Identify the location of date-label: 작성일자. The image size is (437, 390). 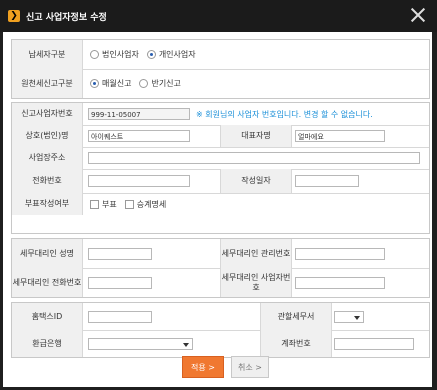
(256, 181).